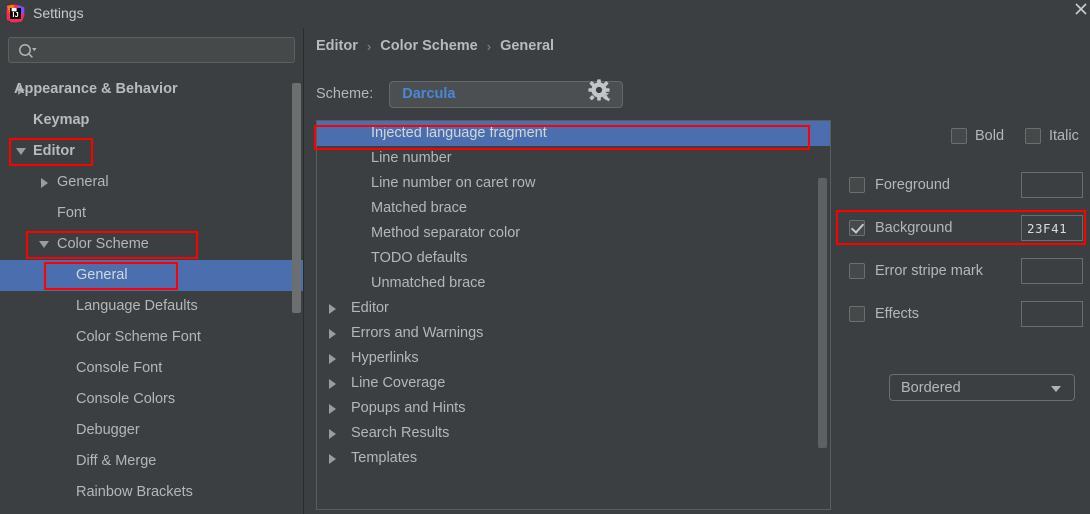 This screenshot has width=1090, height=514. What do you see at coordinates (58, 13) in the screenshot?
I see `window-title: Settings` at bounding box center [58, 13].